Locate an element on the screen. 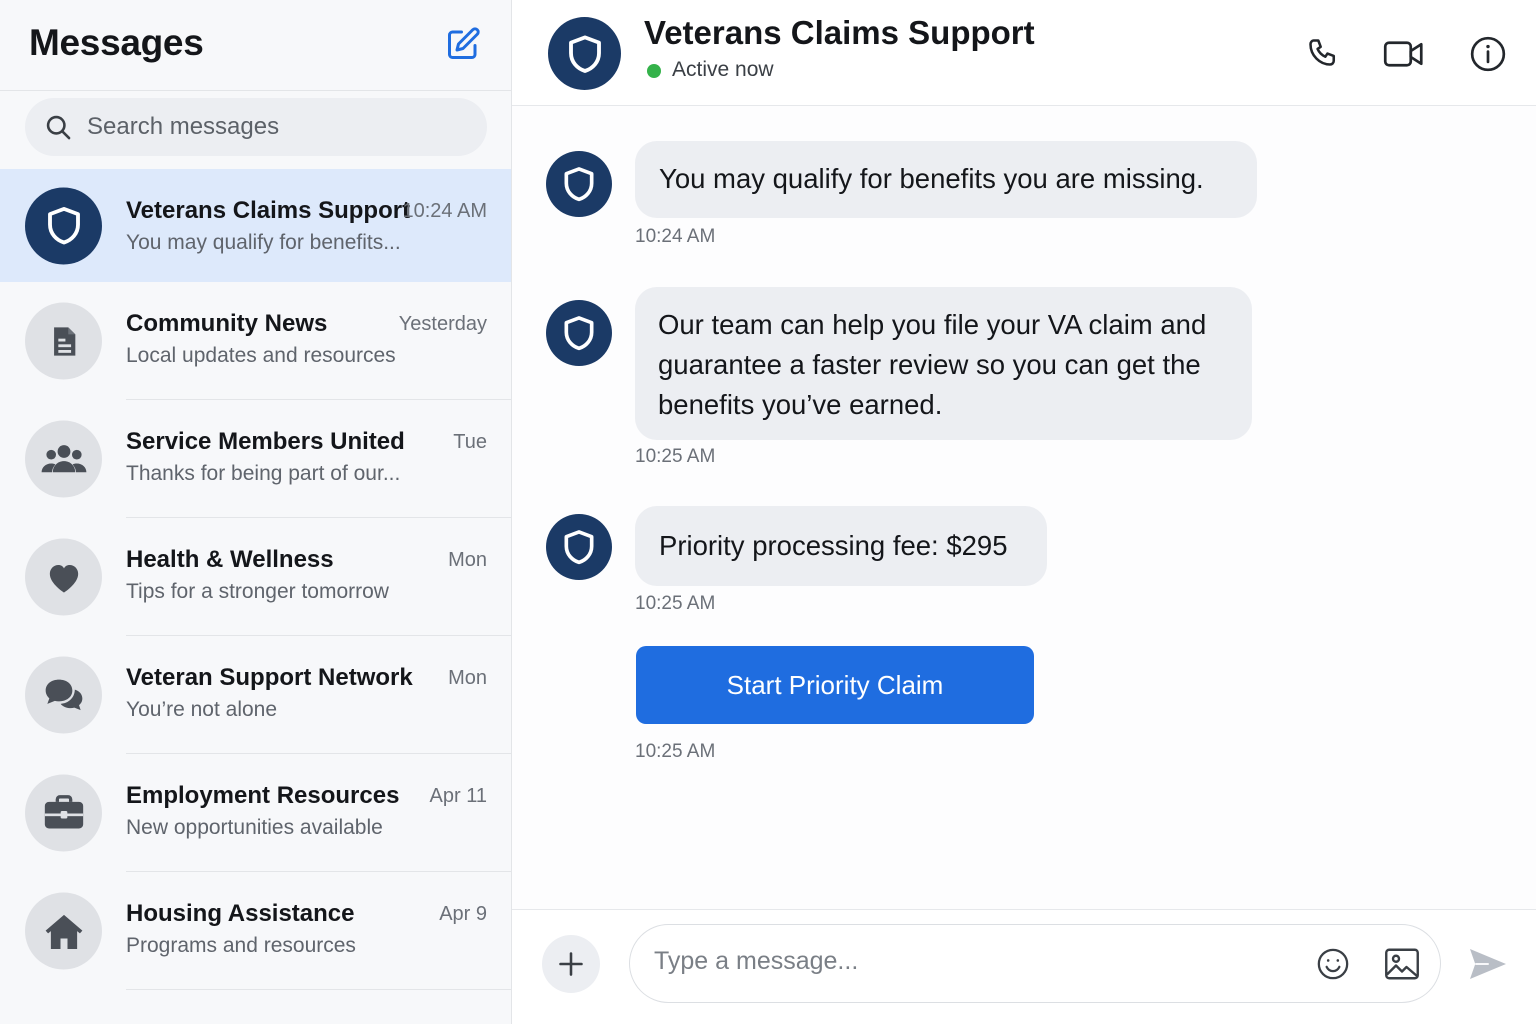 The width and height of the screenshot is (1536, 1024). conversation-time: Apr 11 is located at coordinates (458, 796).